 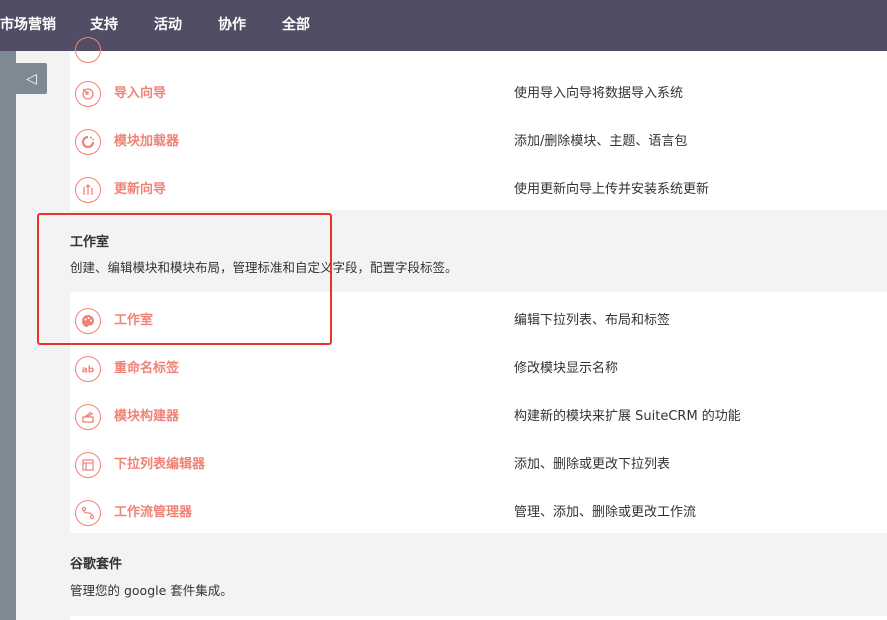 What do you see at coordinates (478, 190) in the screenshot?
I see `admin-row-upgrade-wizard: 更新向导 使用更新向导上传并安装系统更新` at bounding box center [478, 190].